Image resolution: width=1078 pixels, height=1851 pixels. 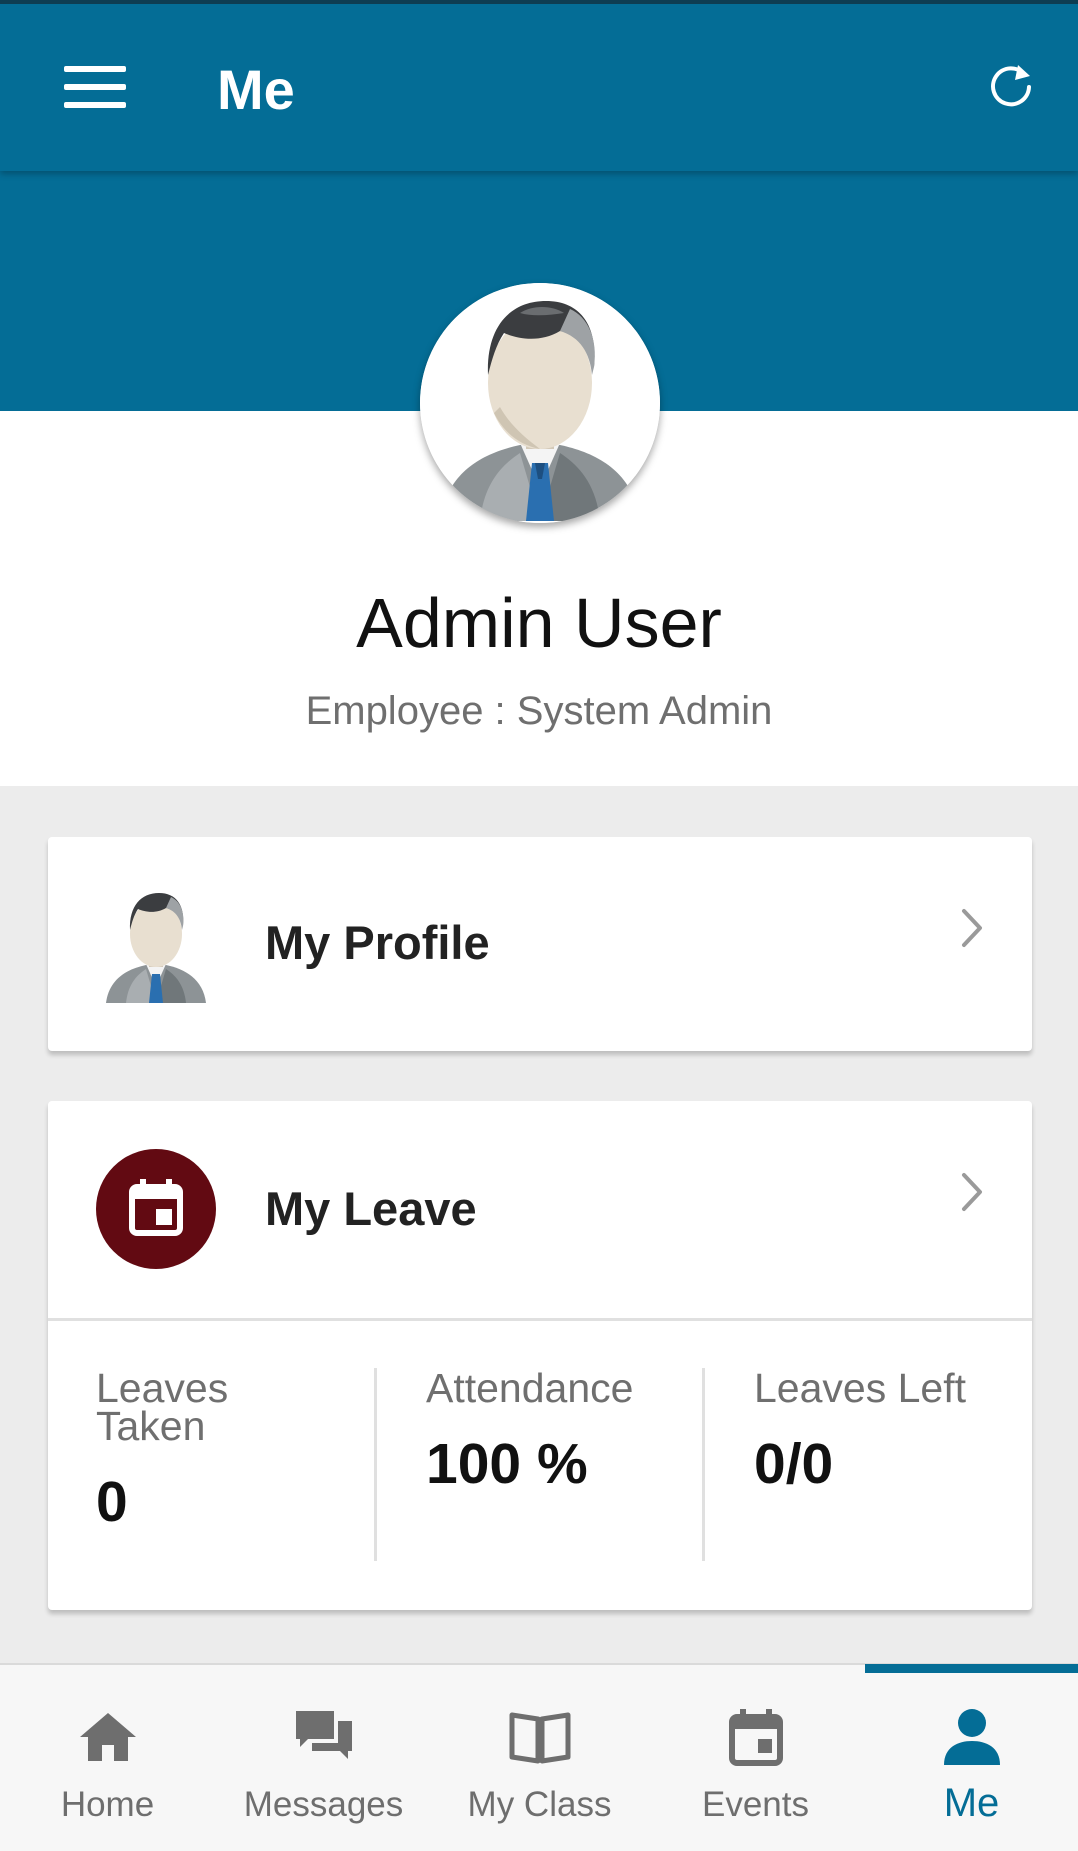 I want to click on chat-bubbles-icon, so click(x=323, y=1737).